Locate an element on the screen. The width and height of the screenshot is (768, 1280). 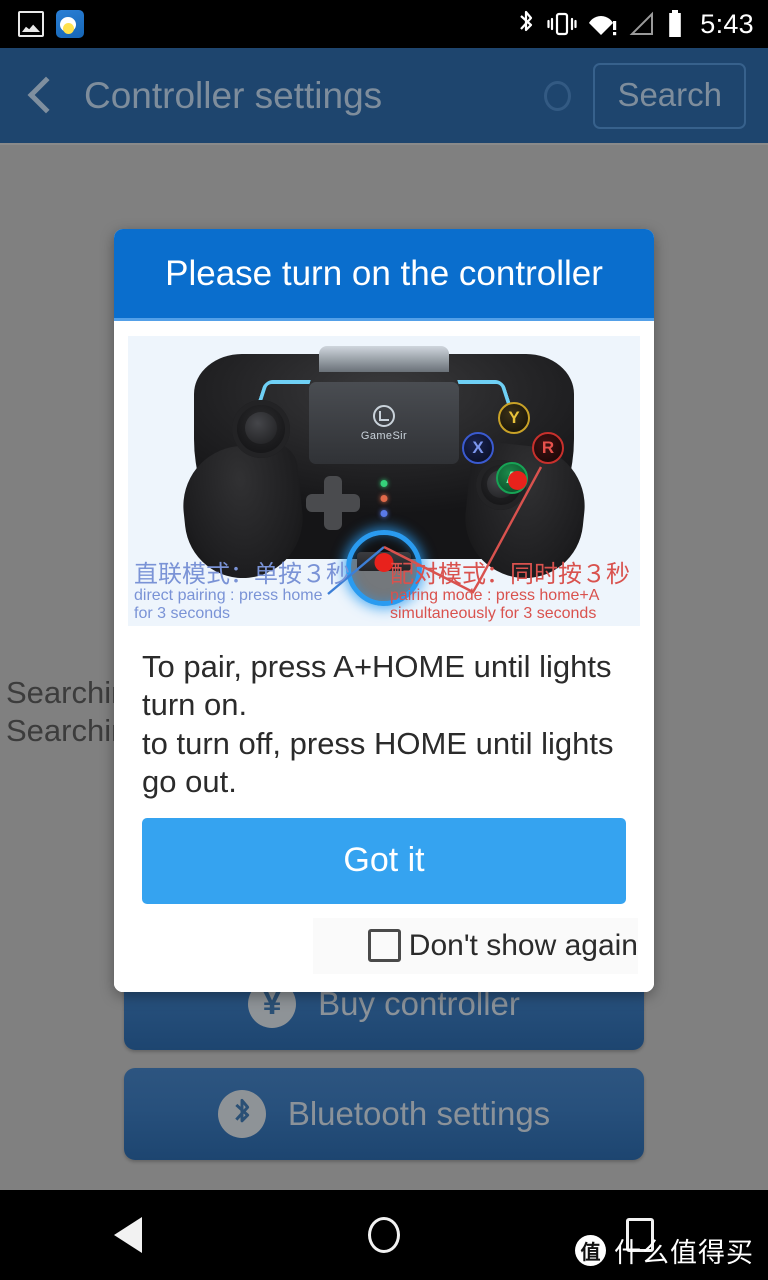
button-y: Y is located at coordinates (514, 418).